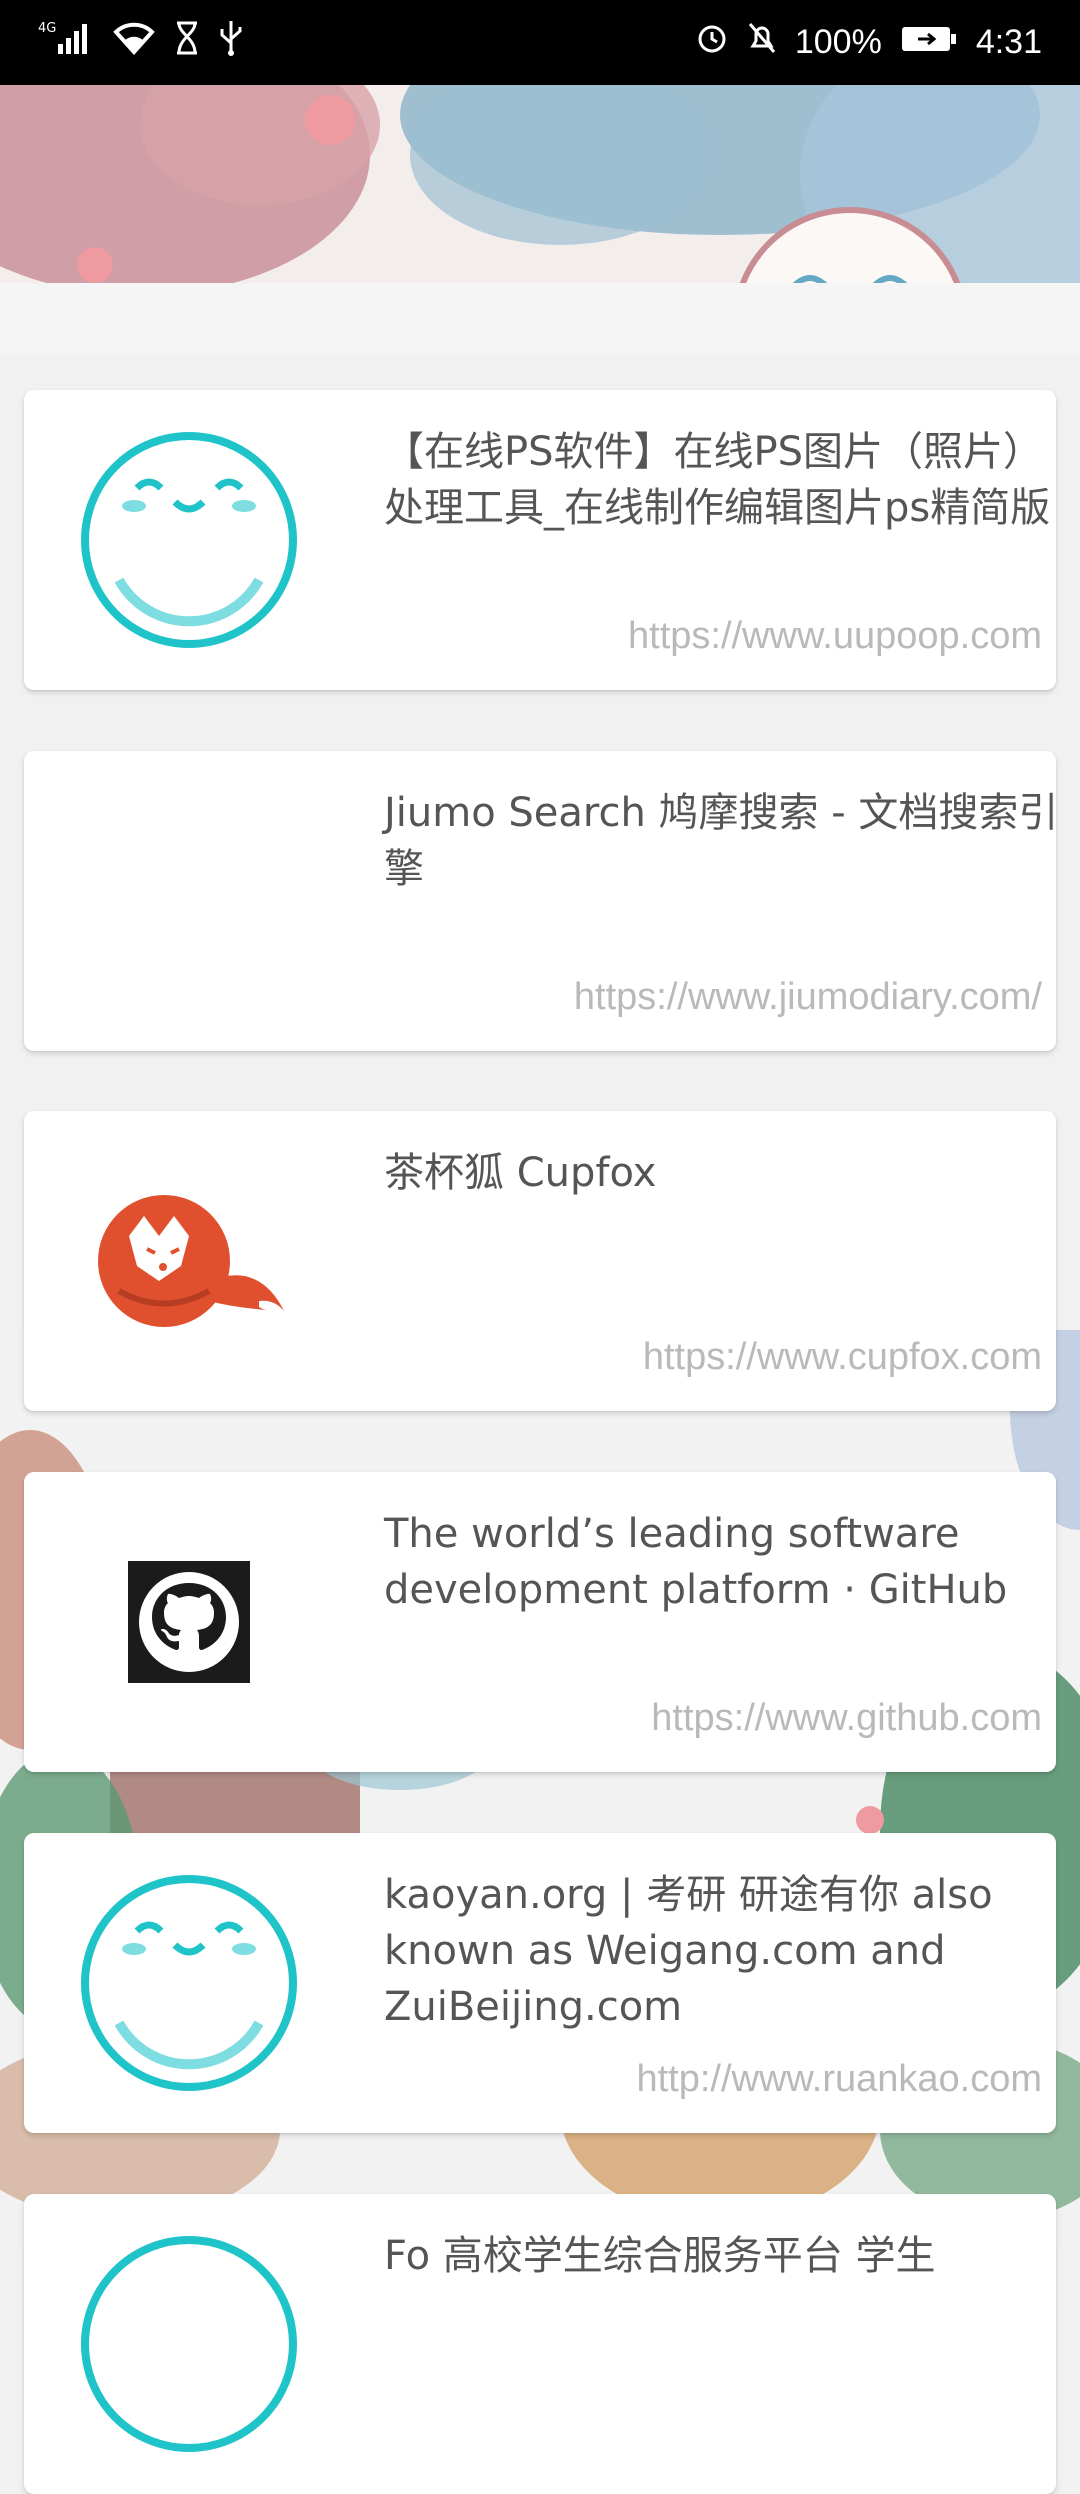 The image size is (1080, 2494). Describe the element at coordinates (540, 2344) in the screenshot. I see `list-item-card: Fo 高校学生综合服务平台 学生` at that location.